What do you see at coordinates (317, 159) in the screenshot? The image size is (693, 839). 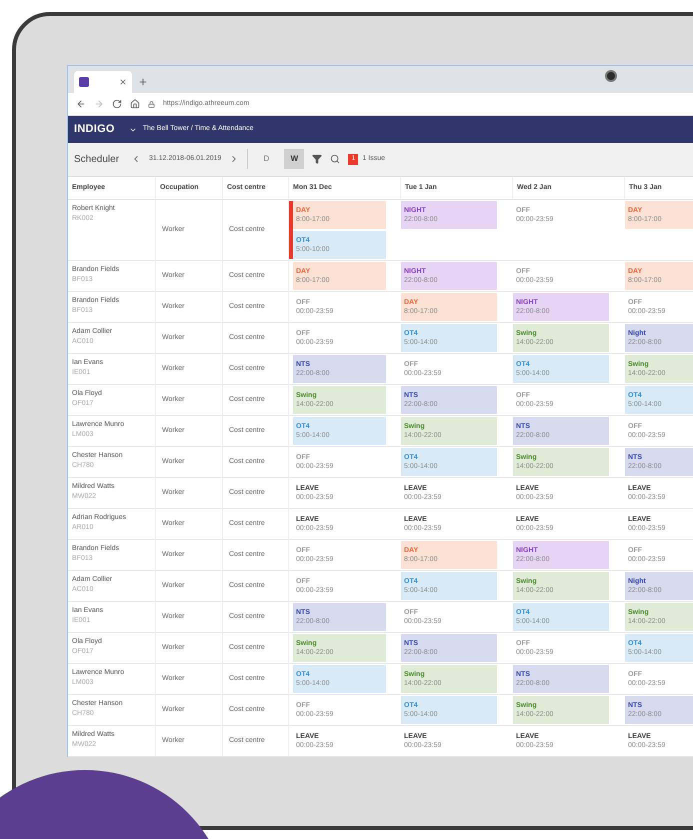 I see `filter-icon` at bounding box center [317, 159].